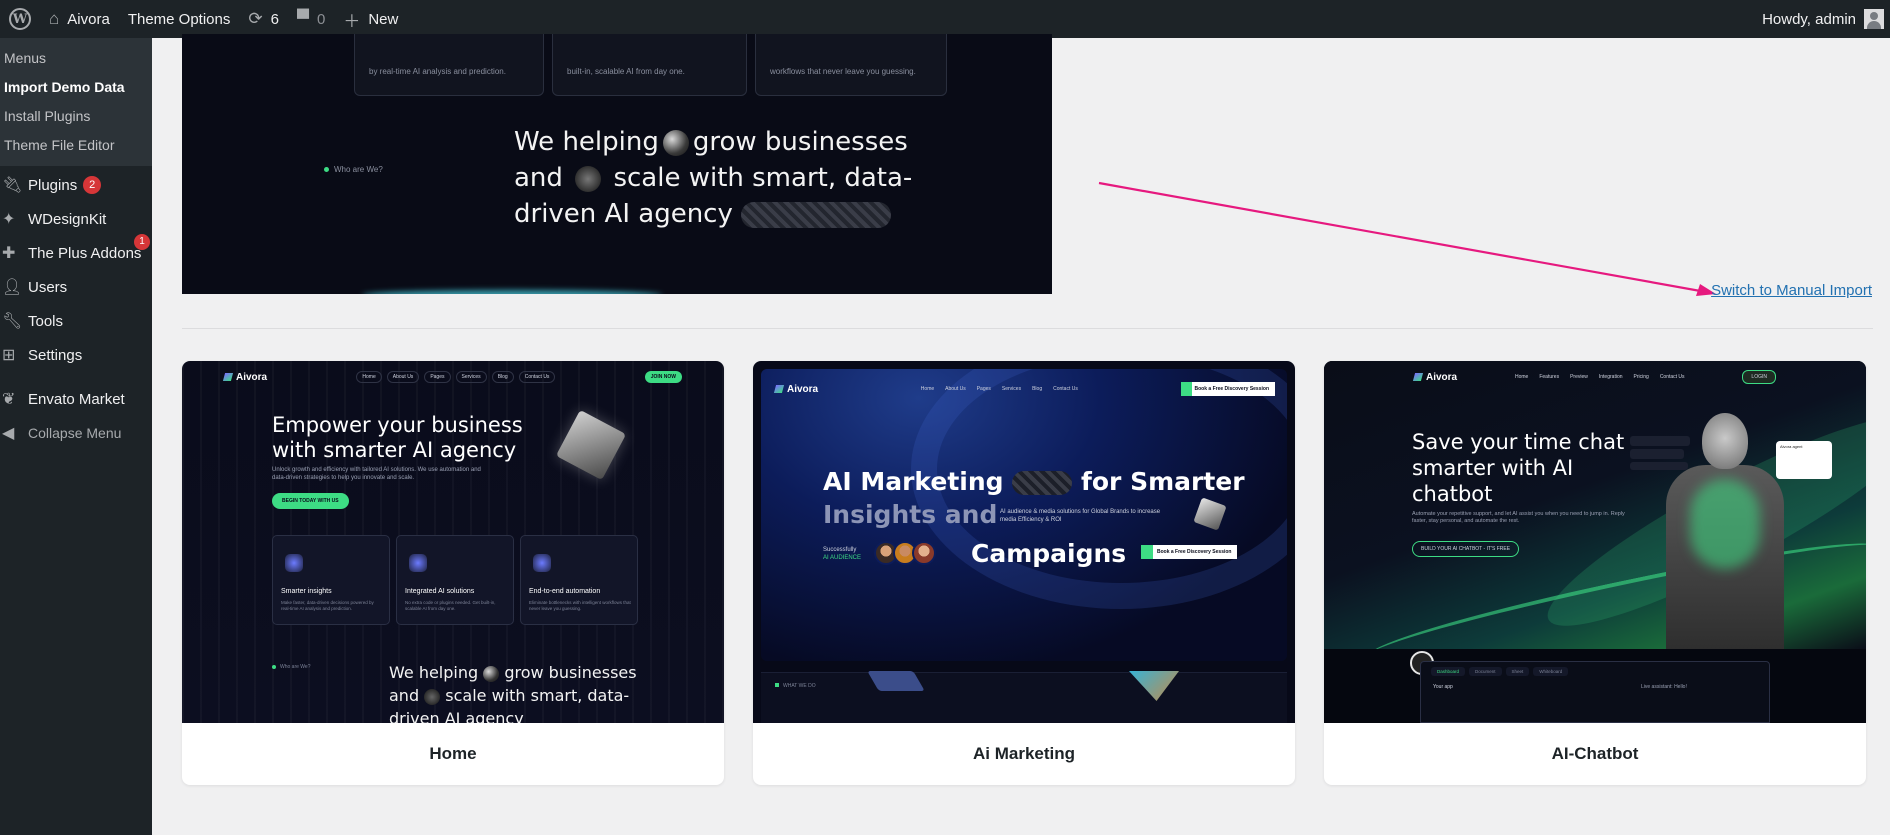 This screenshot has height=835, width=1890. What do you see at coordinates (179, 19) in the screenshot?
I see `theme-options-link: Theme Options` at bounding box center [179, 19].